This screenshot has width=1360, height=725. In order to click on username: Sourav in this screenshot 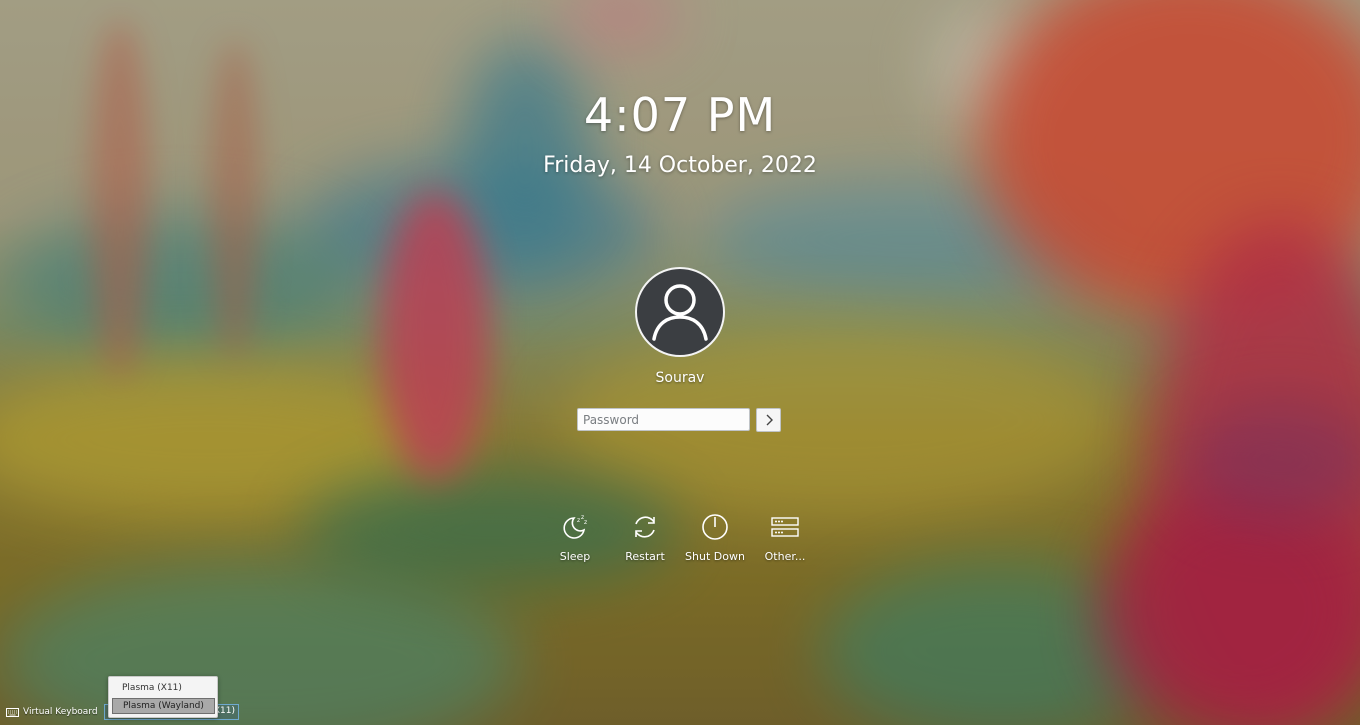, I will do `click(680, 378)`.